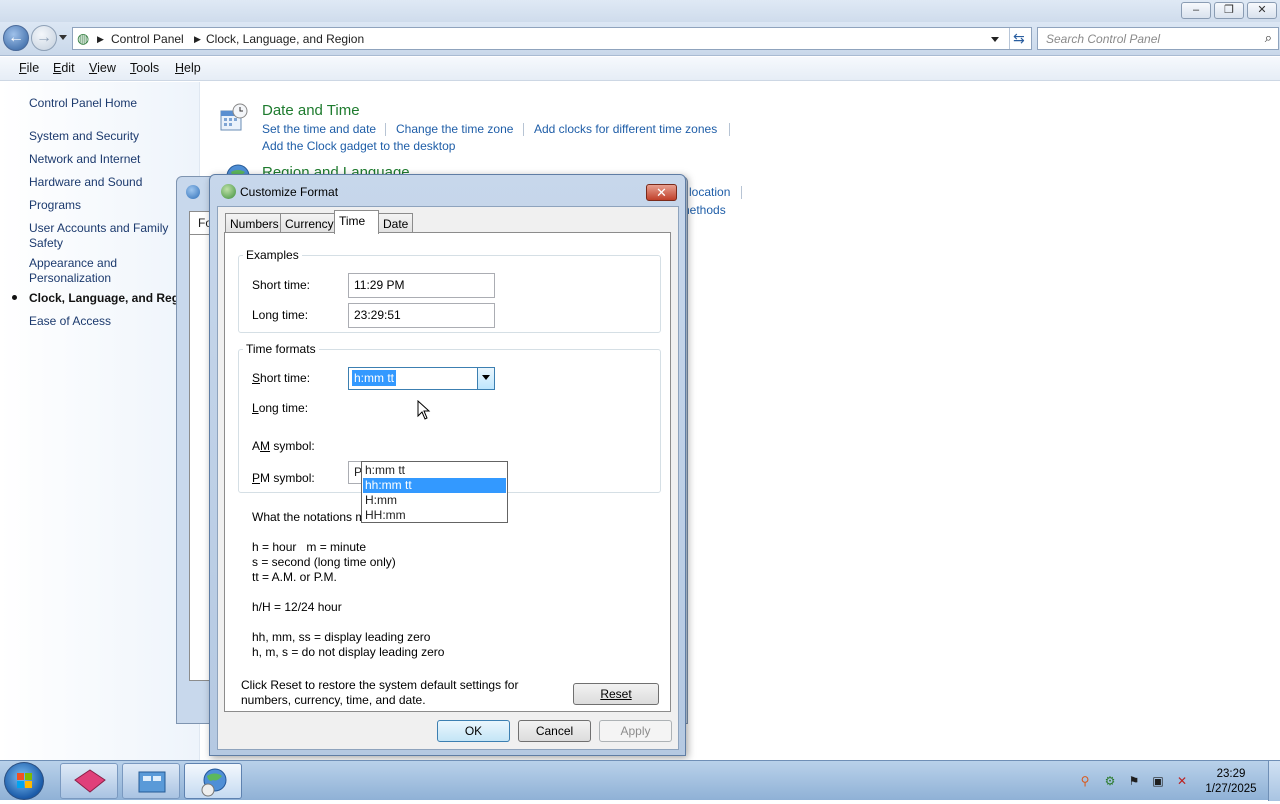  I want to click on search-box: Search Control Panel ⌕, so click(1158, 38).